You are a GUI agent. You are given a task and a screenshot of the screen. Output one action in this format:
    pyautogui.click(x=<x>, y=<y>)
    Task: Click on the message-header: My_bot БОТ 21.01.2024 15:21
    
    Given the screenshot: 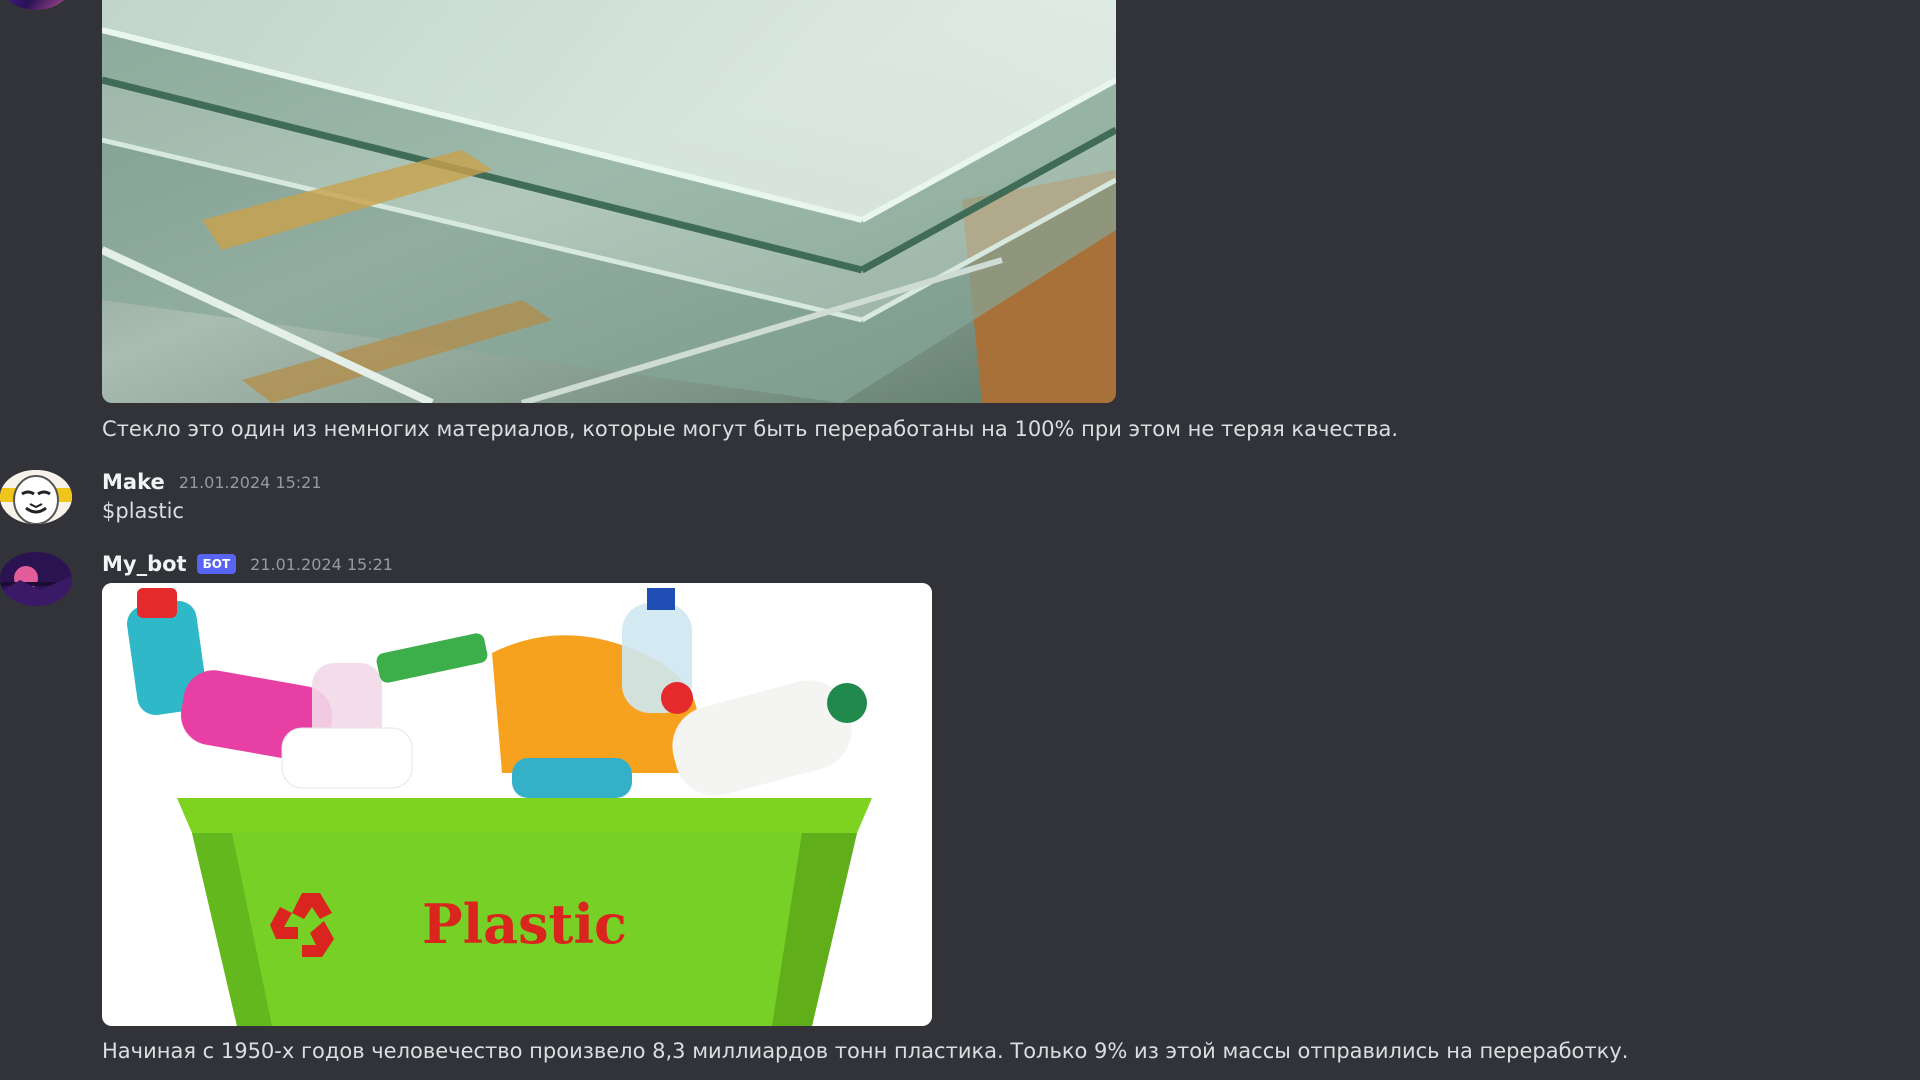 What is the action you would take?
    pyautogui.click(x=247, y=564)
    